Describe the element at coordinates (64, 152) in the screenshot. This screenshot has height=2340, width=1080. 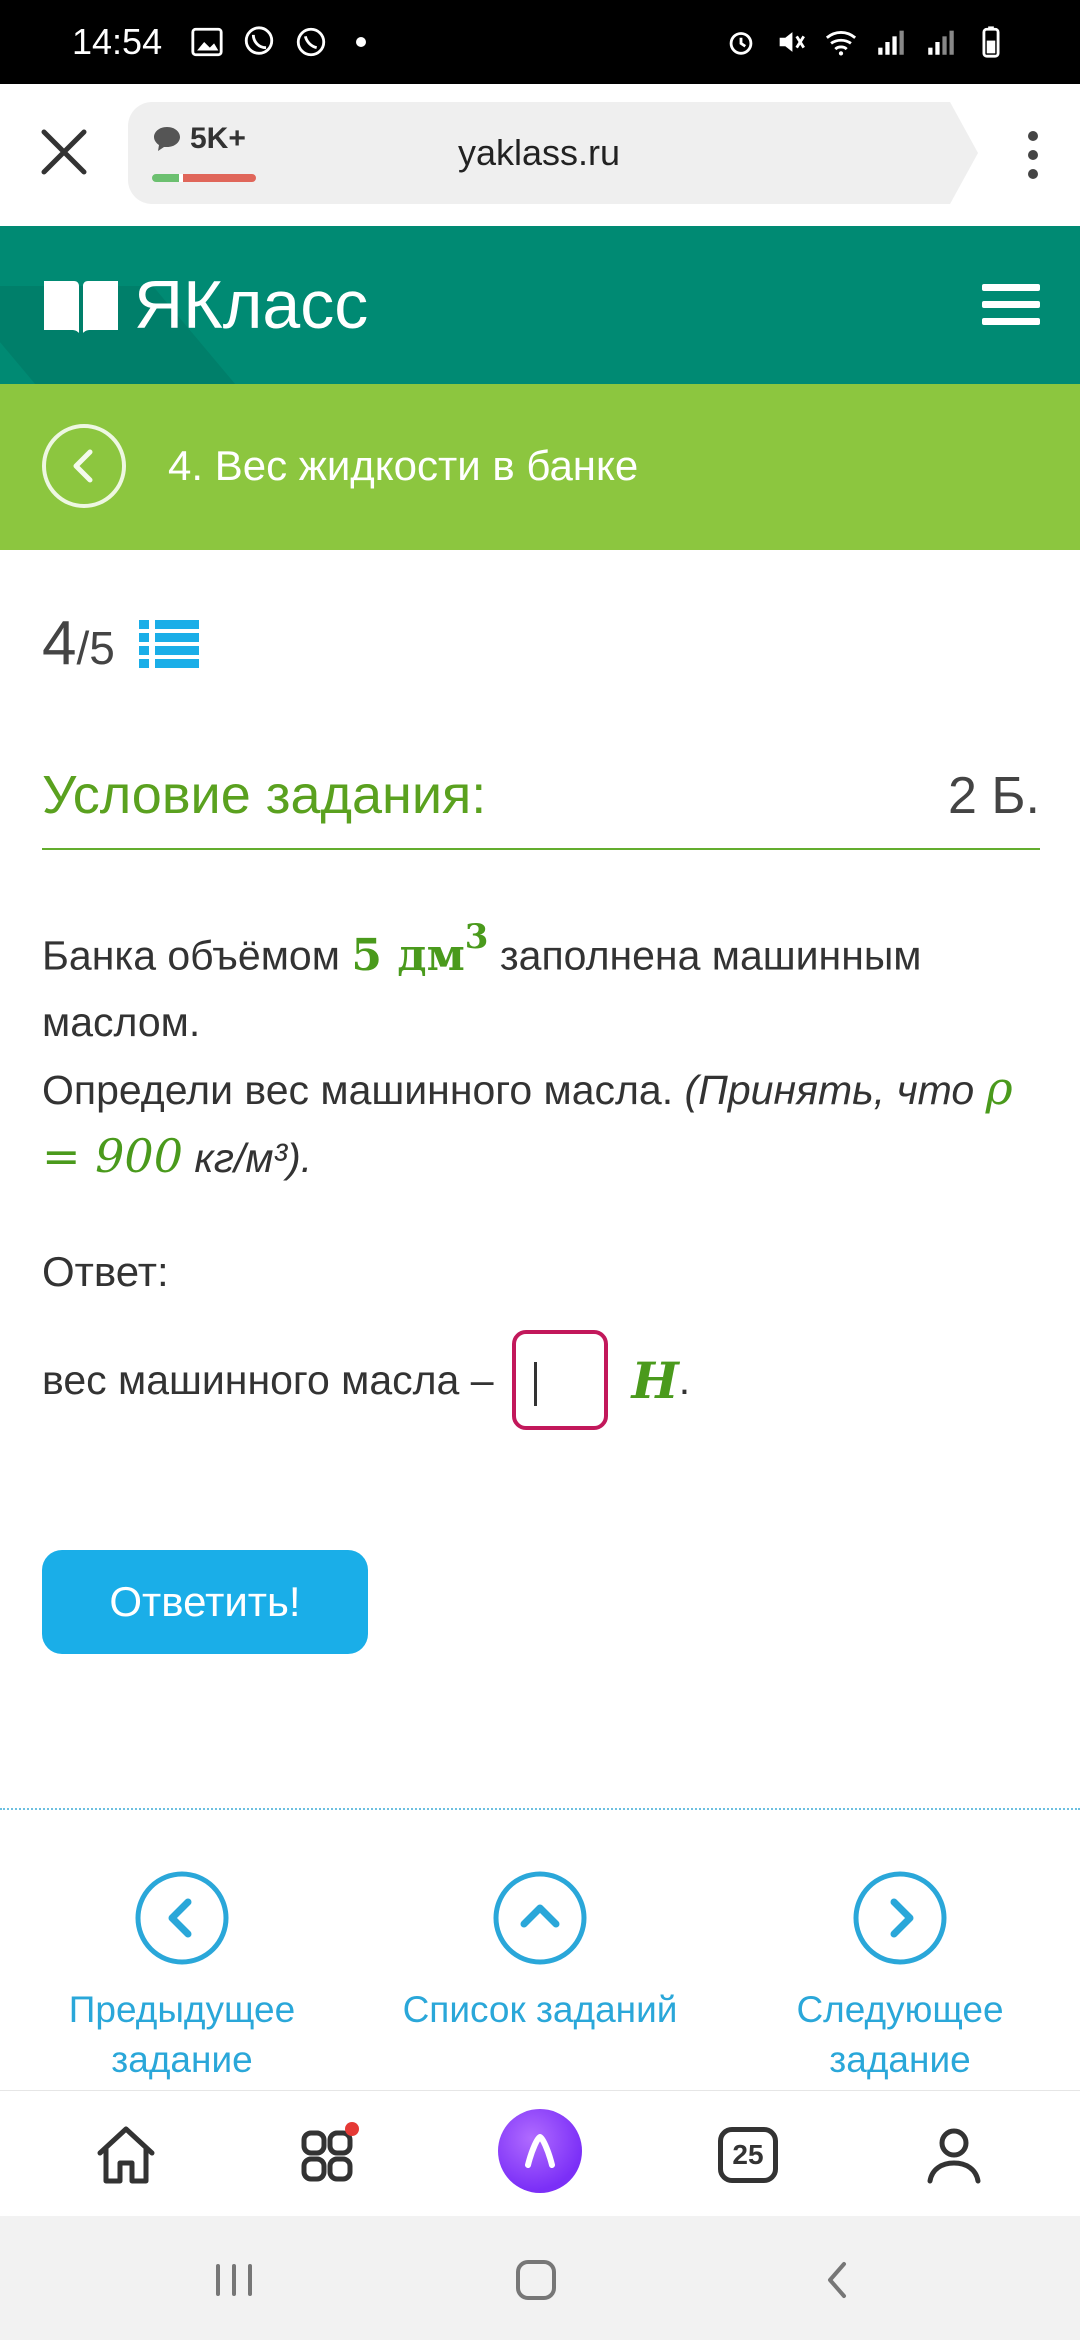
I see `close-icon` at that location.